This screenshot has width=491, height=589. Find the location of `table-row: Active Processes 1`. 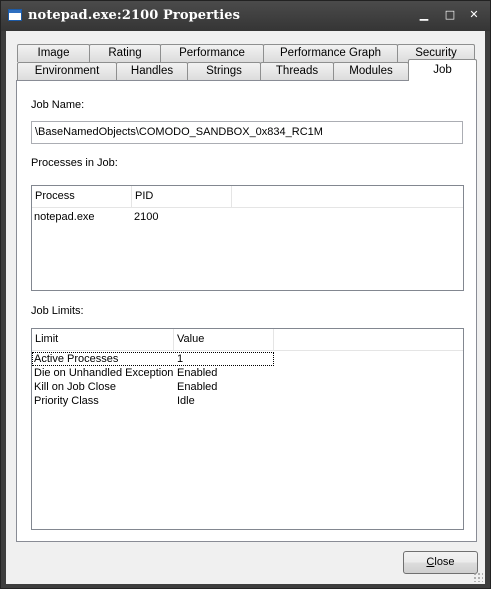

table-row: Active Processes 1 is located at coordinates (153, 359).